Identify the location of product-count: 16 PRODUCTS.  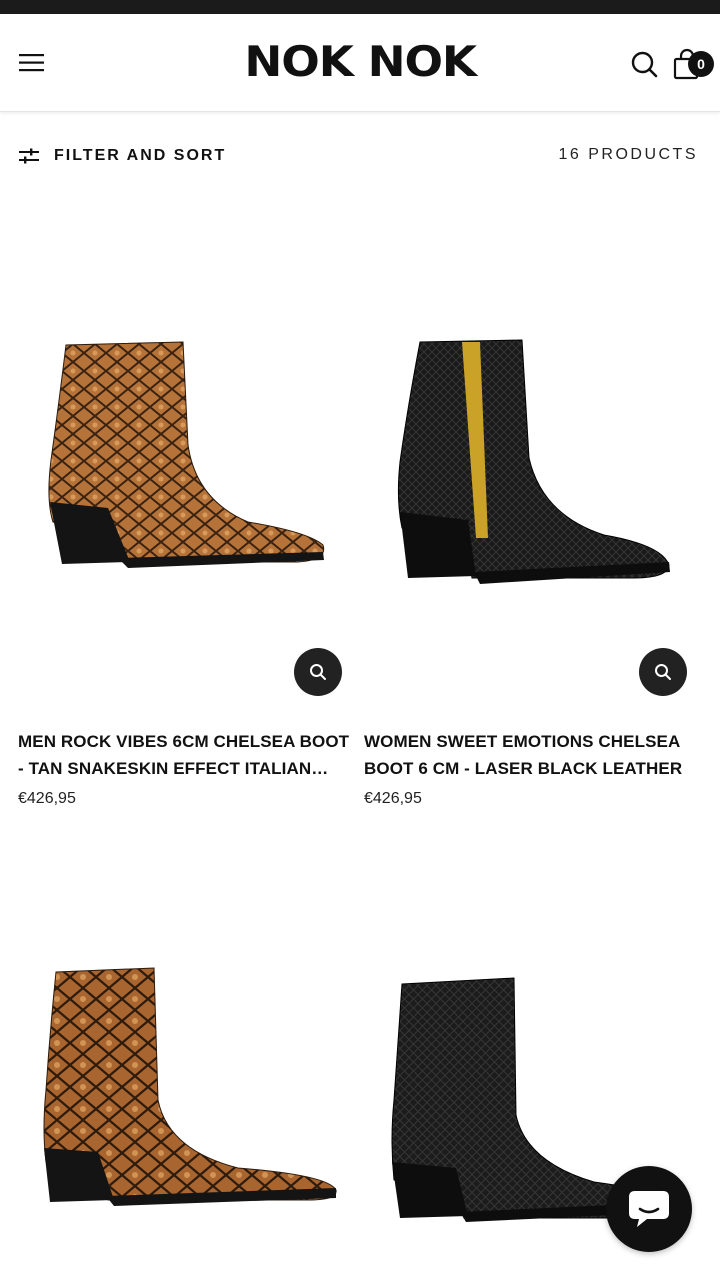
(628, 154).